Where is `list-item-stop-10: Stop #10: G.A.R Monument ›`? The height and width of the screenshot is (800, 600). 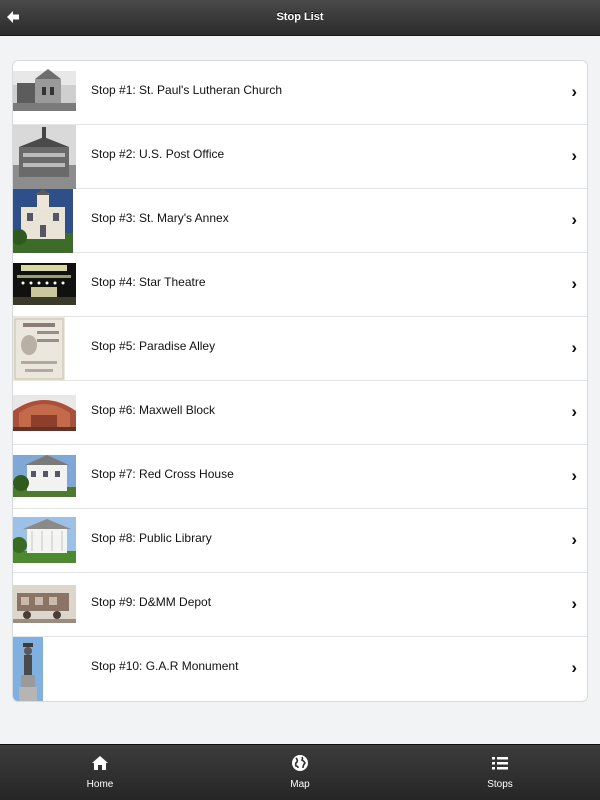
list-item-stop-10: Stop #10: G.A.R Monument › is located at coordinates (300, 669).